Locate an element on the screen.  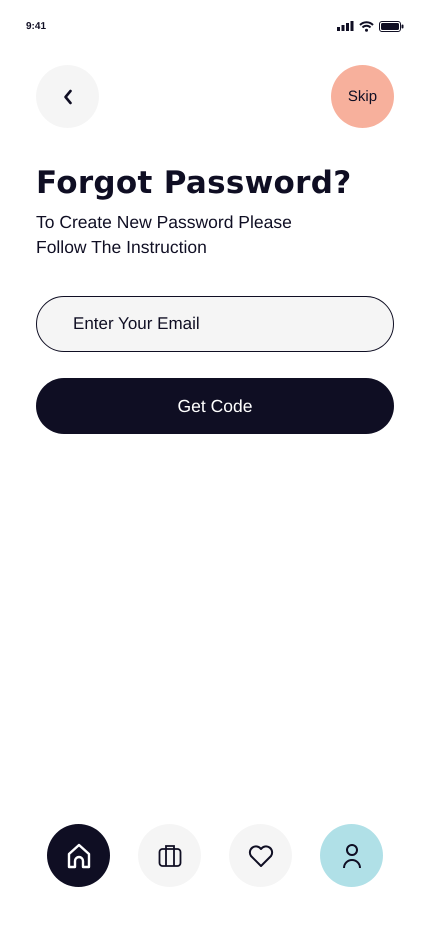
signal-icon is located at coordinates (345, 26).